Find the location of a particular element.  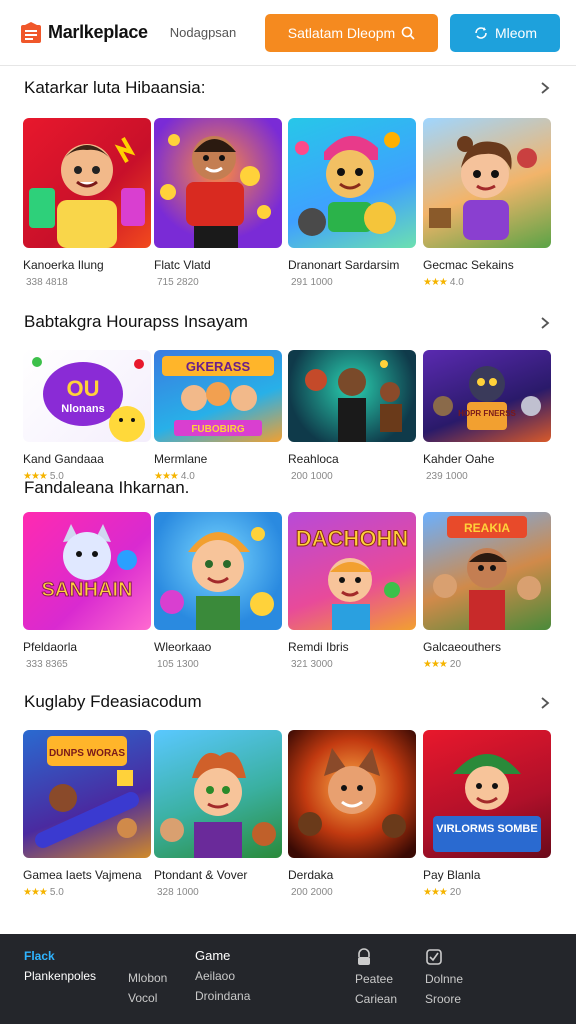

checkbox-icon is located at coordinates (434, 957).